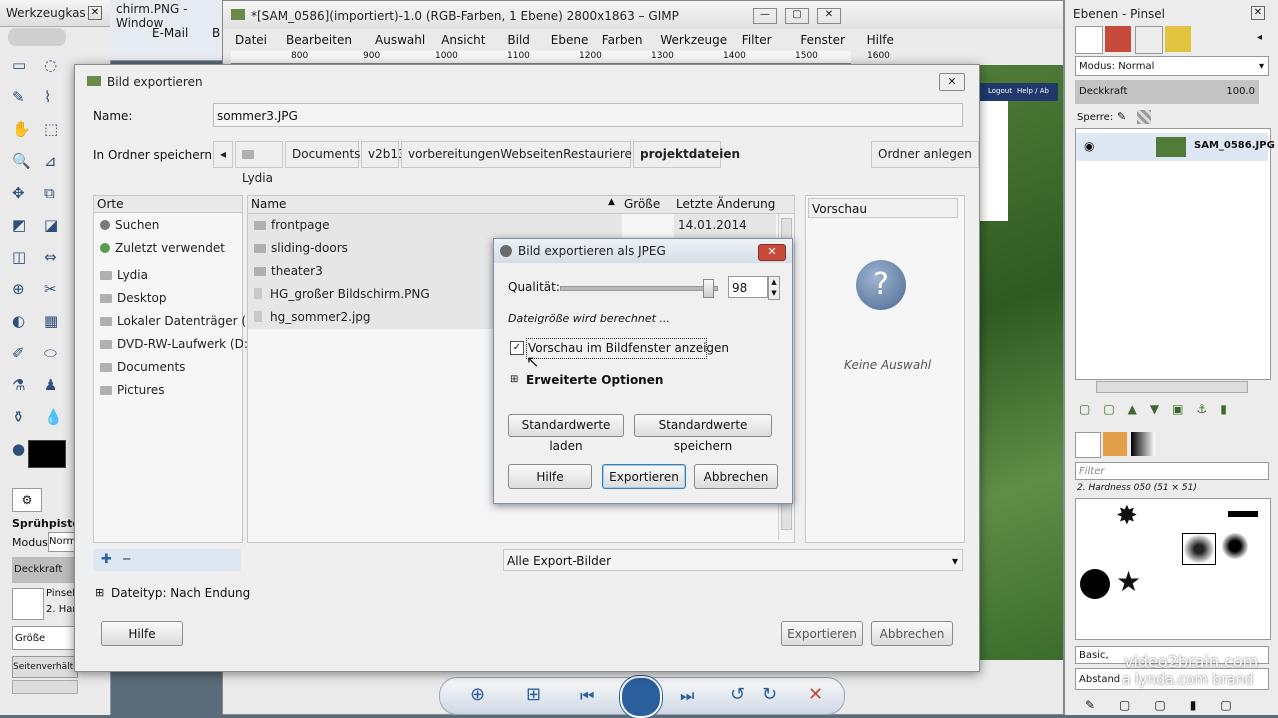 This screenshot has height=718, width=1278. What do you see at coordinates (725, 204) in the screenshot?
I see `column-modified-header: Letzte Änderung` at bounding box center [725, 204].